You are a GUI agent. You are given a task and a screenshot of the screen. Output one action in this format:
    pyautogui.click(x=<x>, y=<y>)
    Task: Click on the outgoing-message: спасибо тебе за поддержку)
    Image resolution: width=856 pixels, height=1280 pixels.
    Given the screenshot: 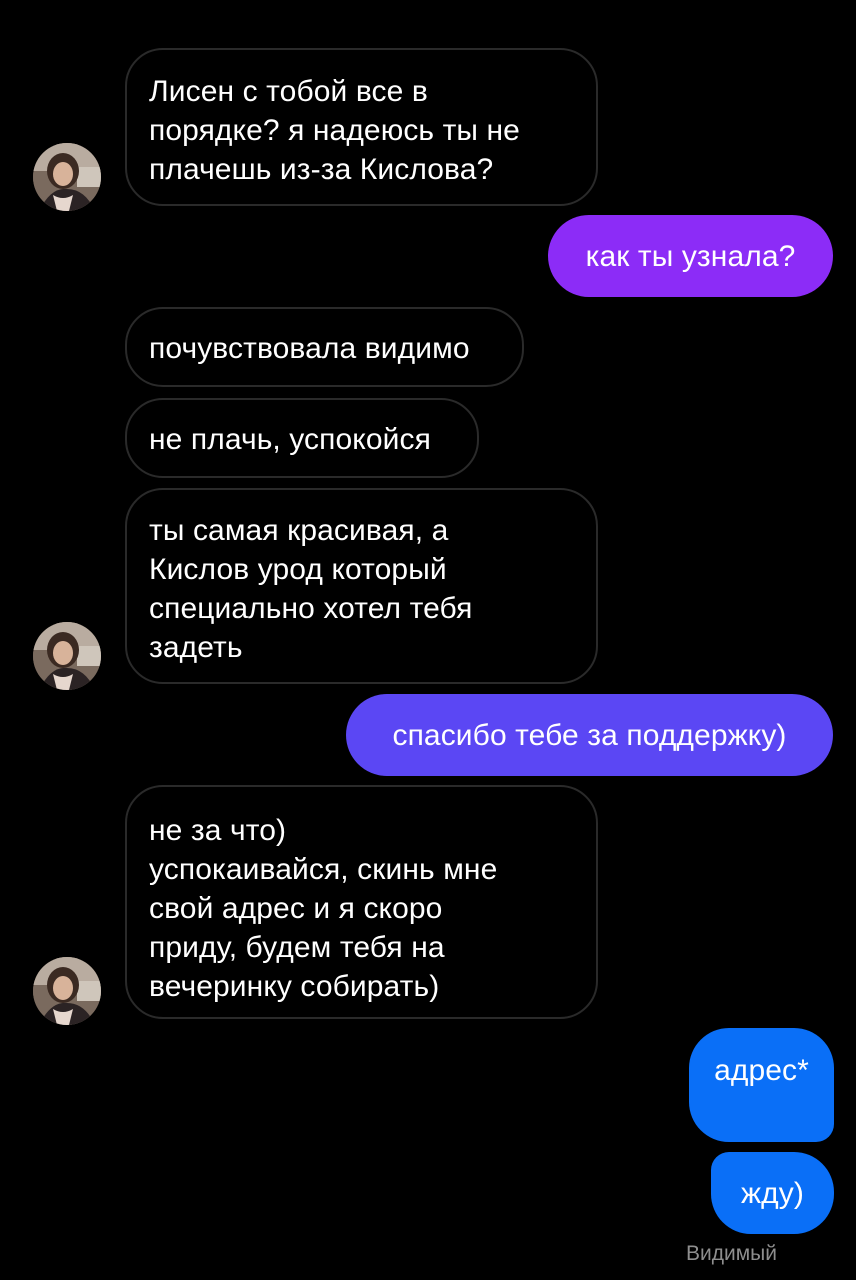 What is the action you would take?
    pyautogui.click(x=589, y=735)
    